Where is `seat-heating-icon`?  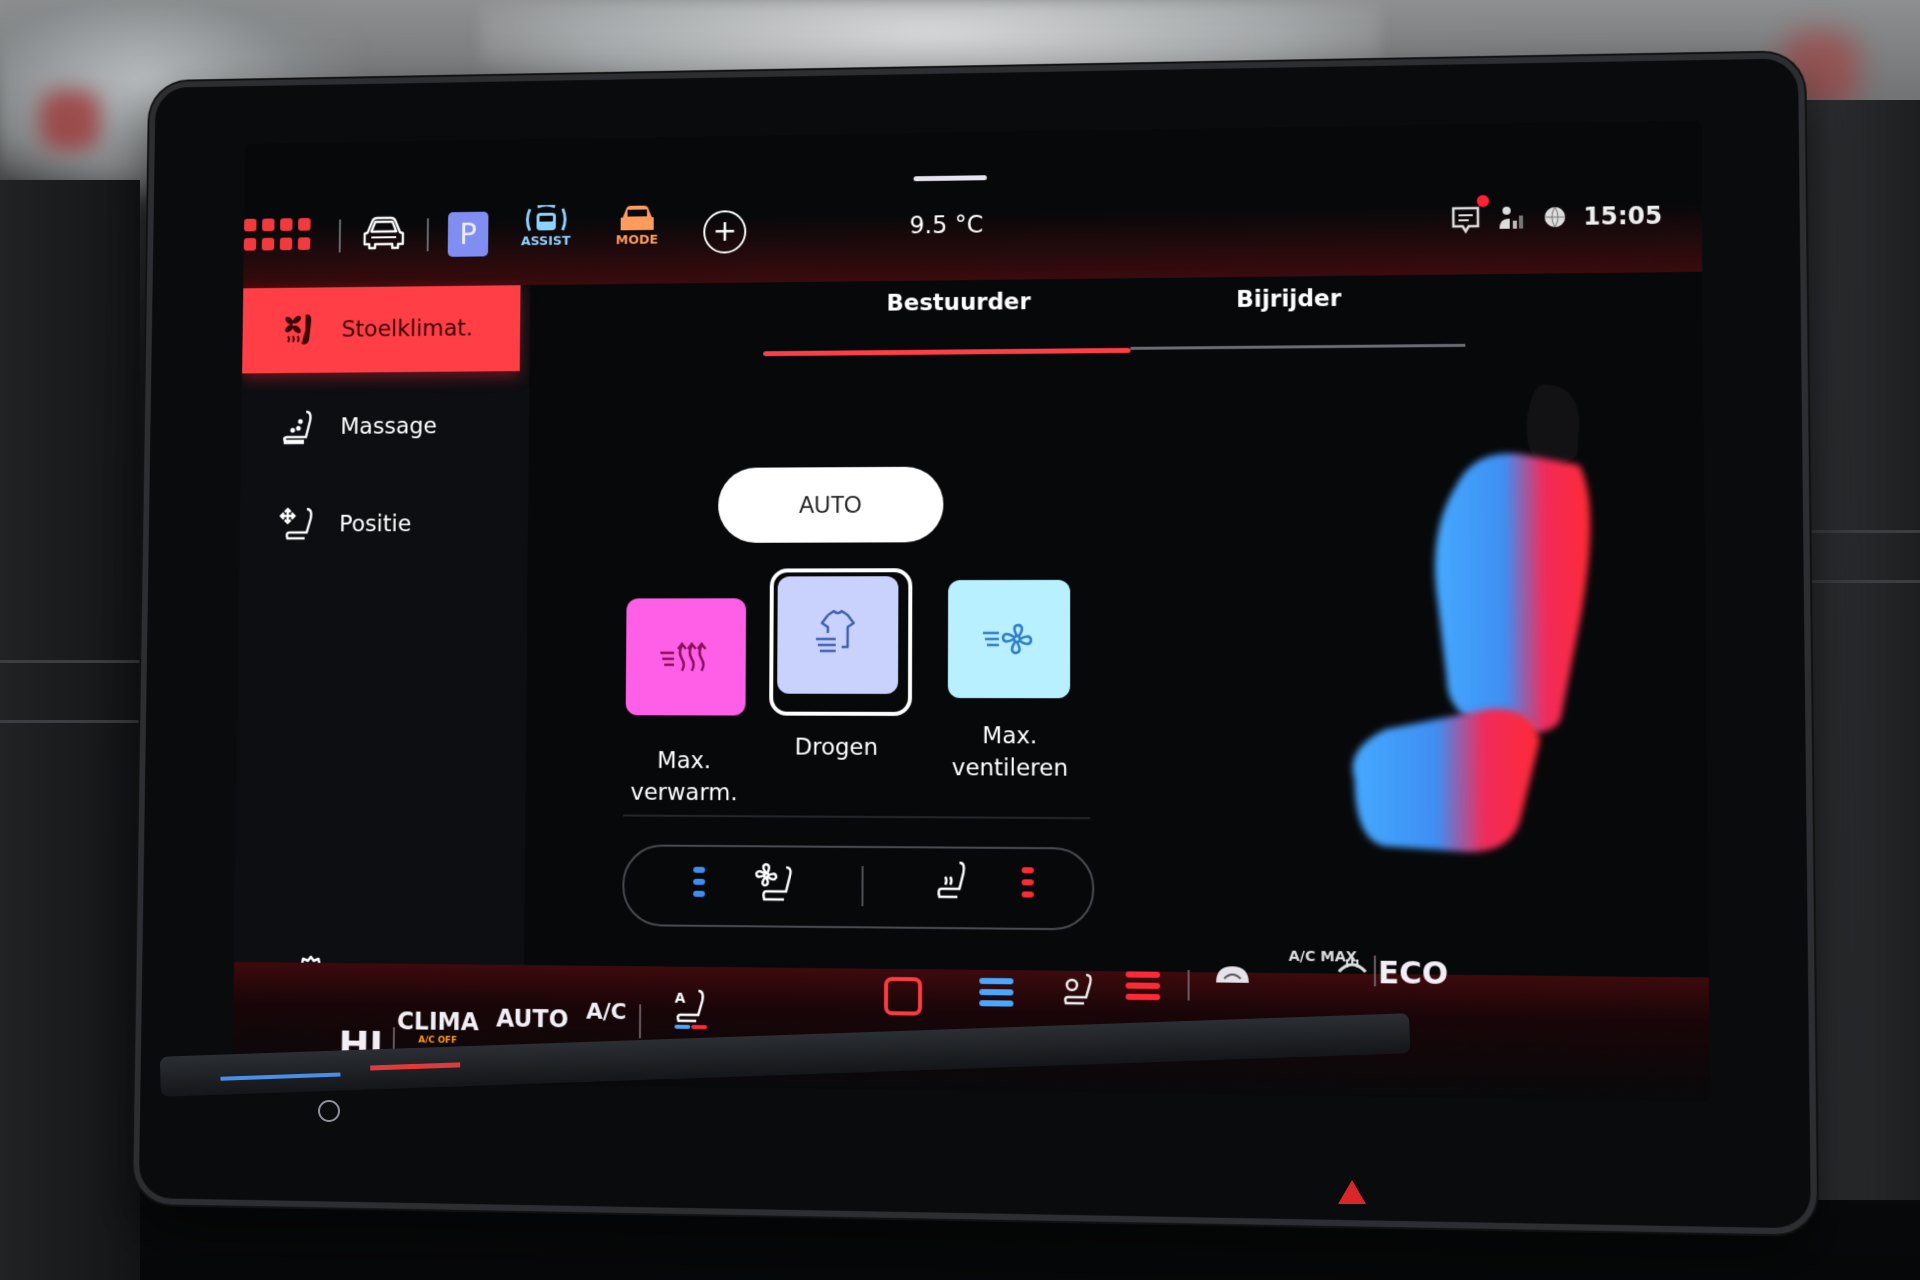 seat-heating-icon is located at coordinates (951, 881).